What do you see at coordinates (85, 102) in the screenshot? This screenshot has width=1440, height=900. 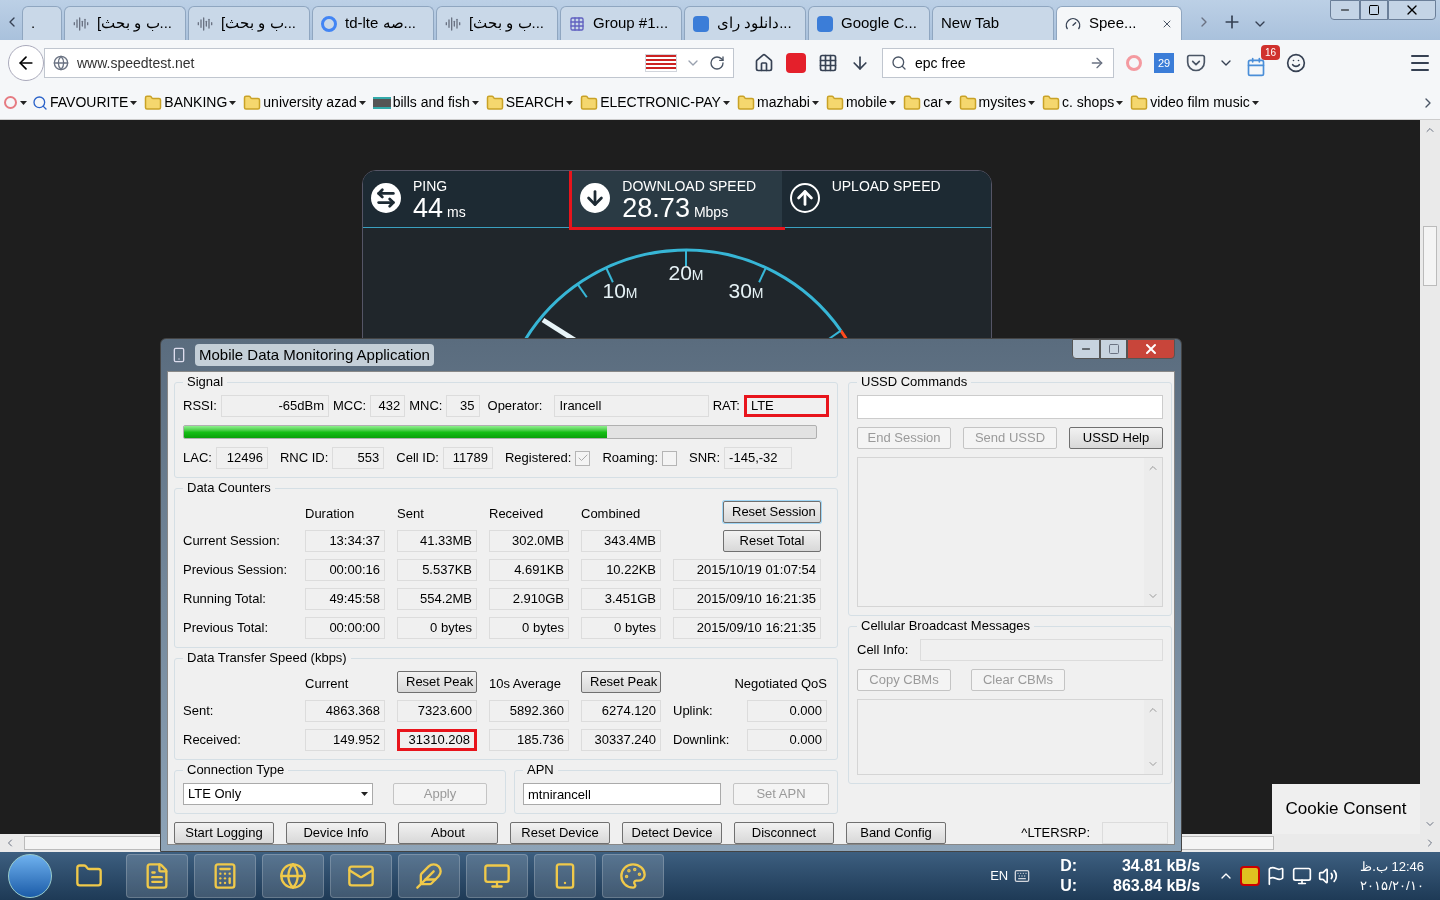 I see `bookmark: FAVOURITE` at bounding box center [85, 102].